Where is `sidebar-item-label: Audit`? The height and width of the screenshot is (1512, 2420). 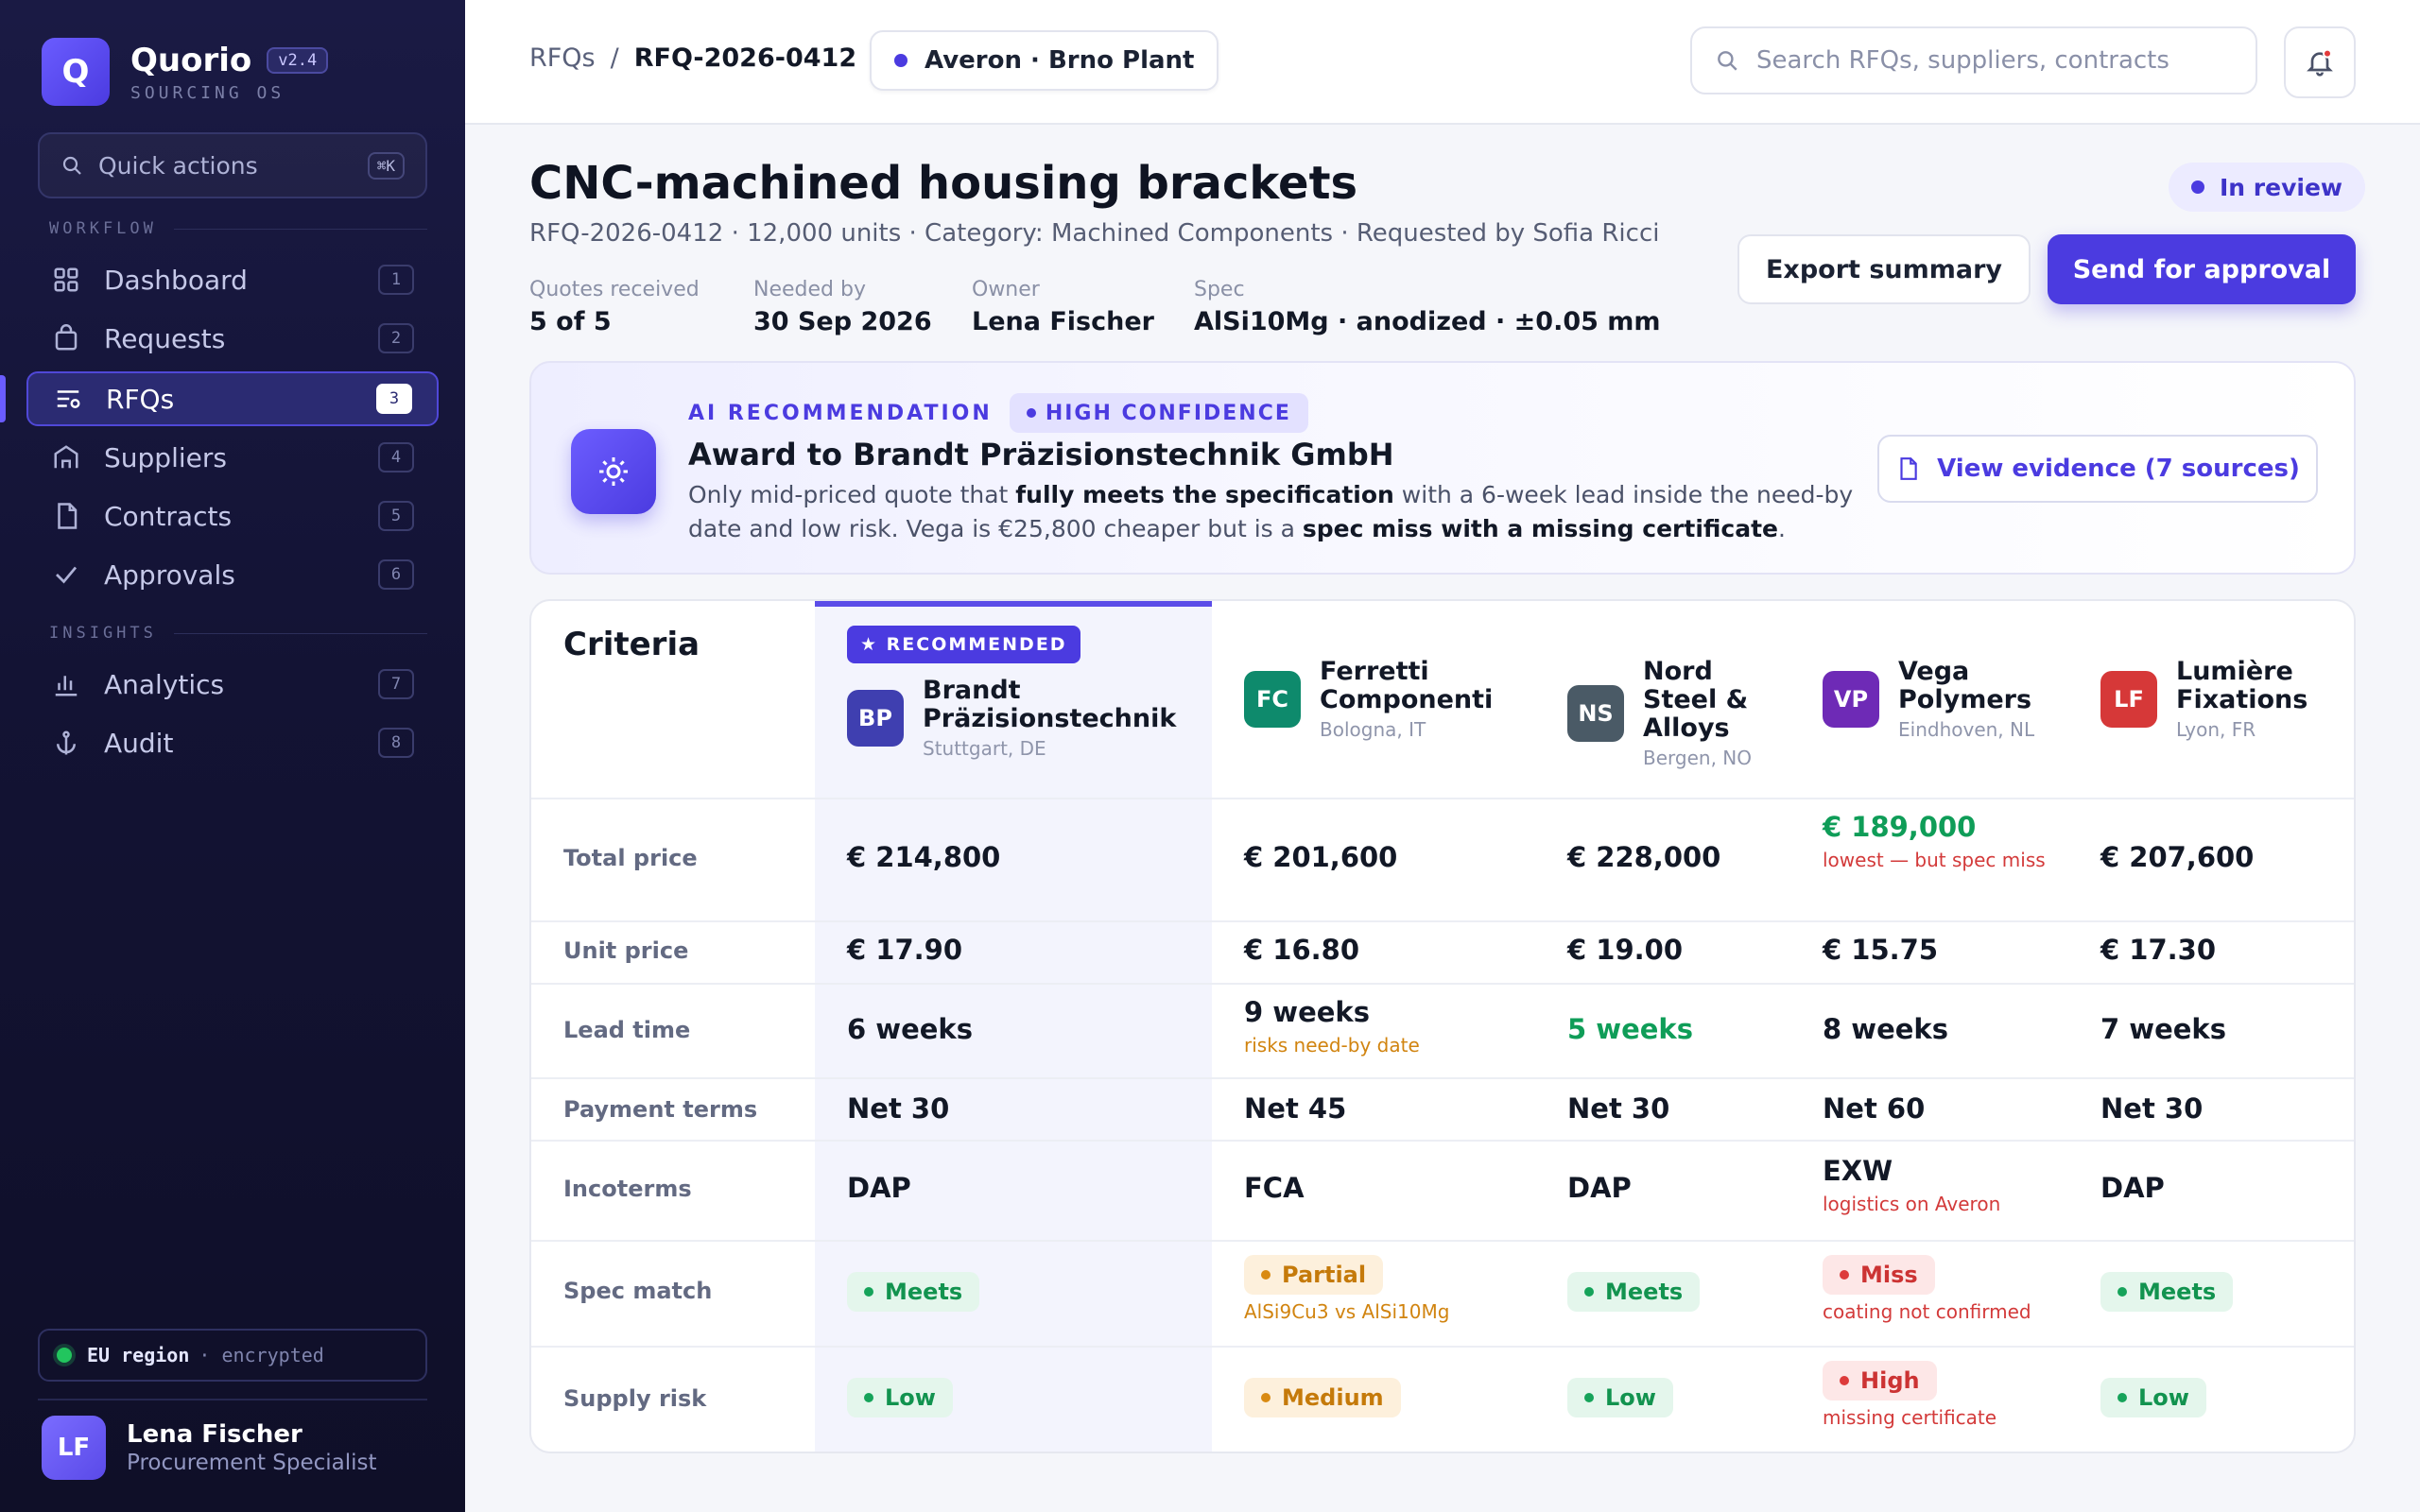
sidebar-item-label: Audit is located at coordinates (139, 743).